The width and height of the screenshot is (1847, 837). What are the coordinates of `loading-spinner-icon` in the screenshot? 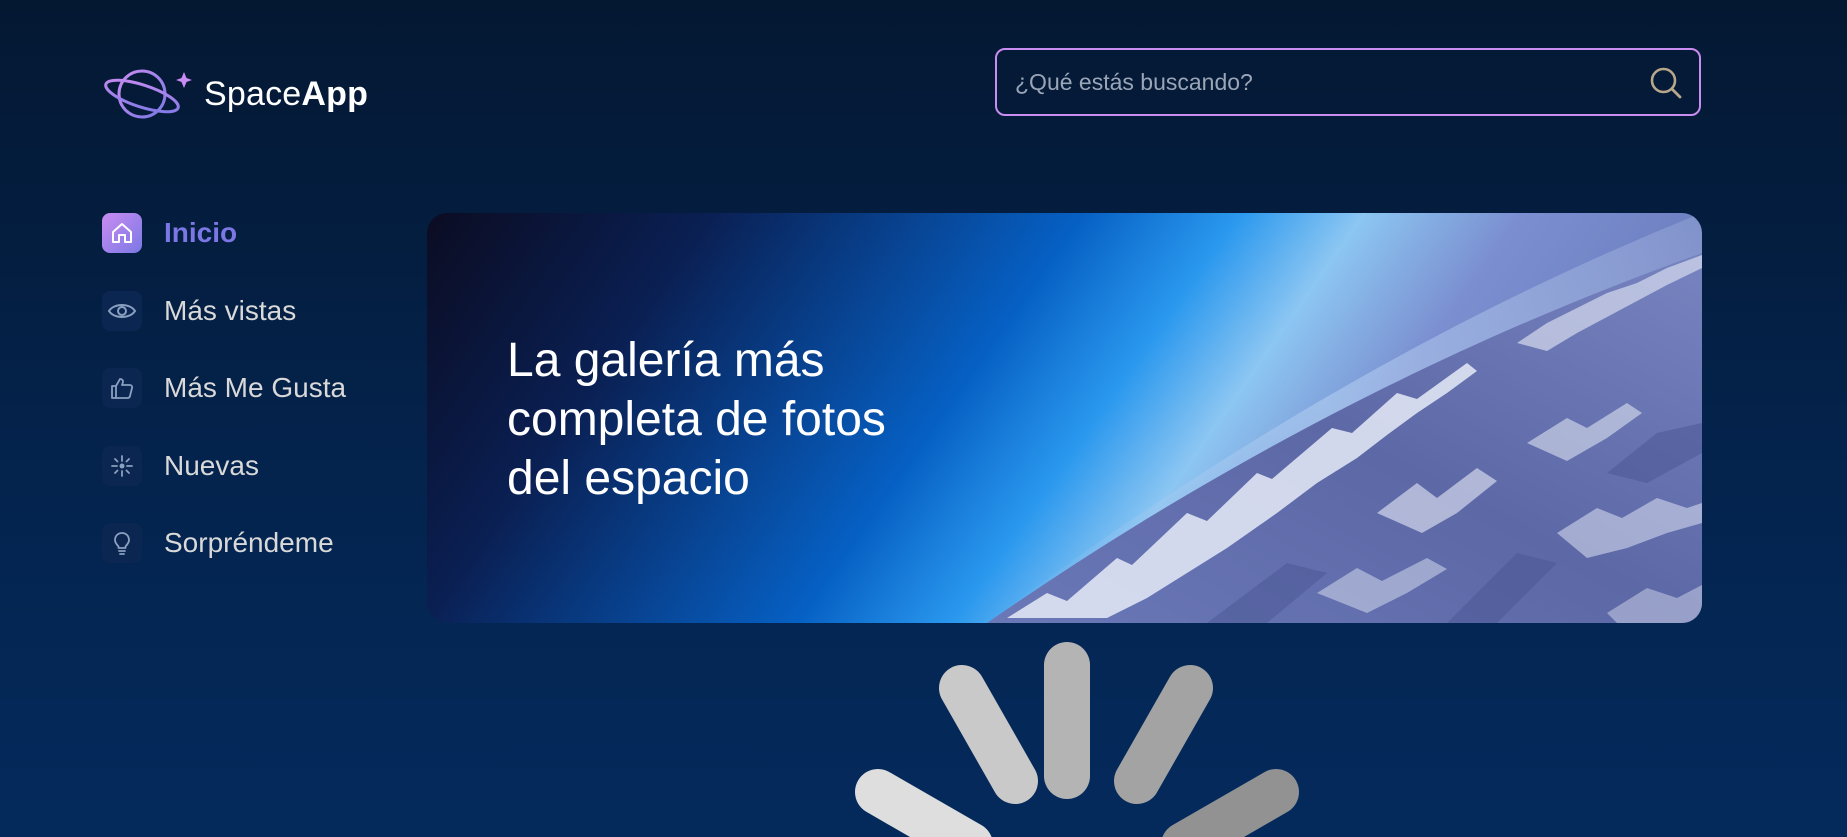 It's located at (1077, 739).